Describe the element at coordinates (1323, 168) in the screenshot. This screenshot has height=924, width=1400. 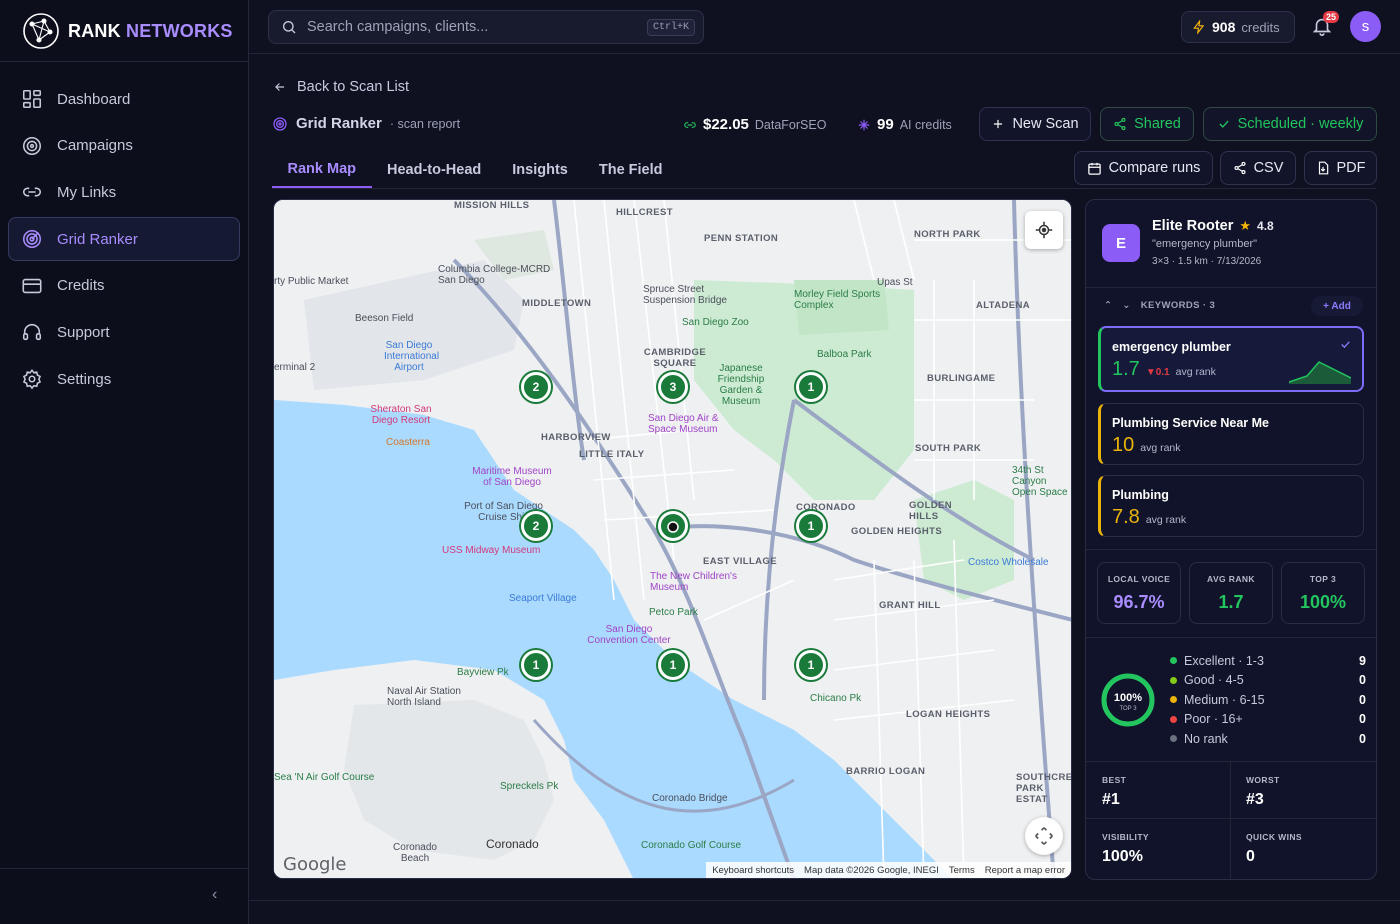
I see `file-download-icon` at that location.